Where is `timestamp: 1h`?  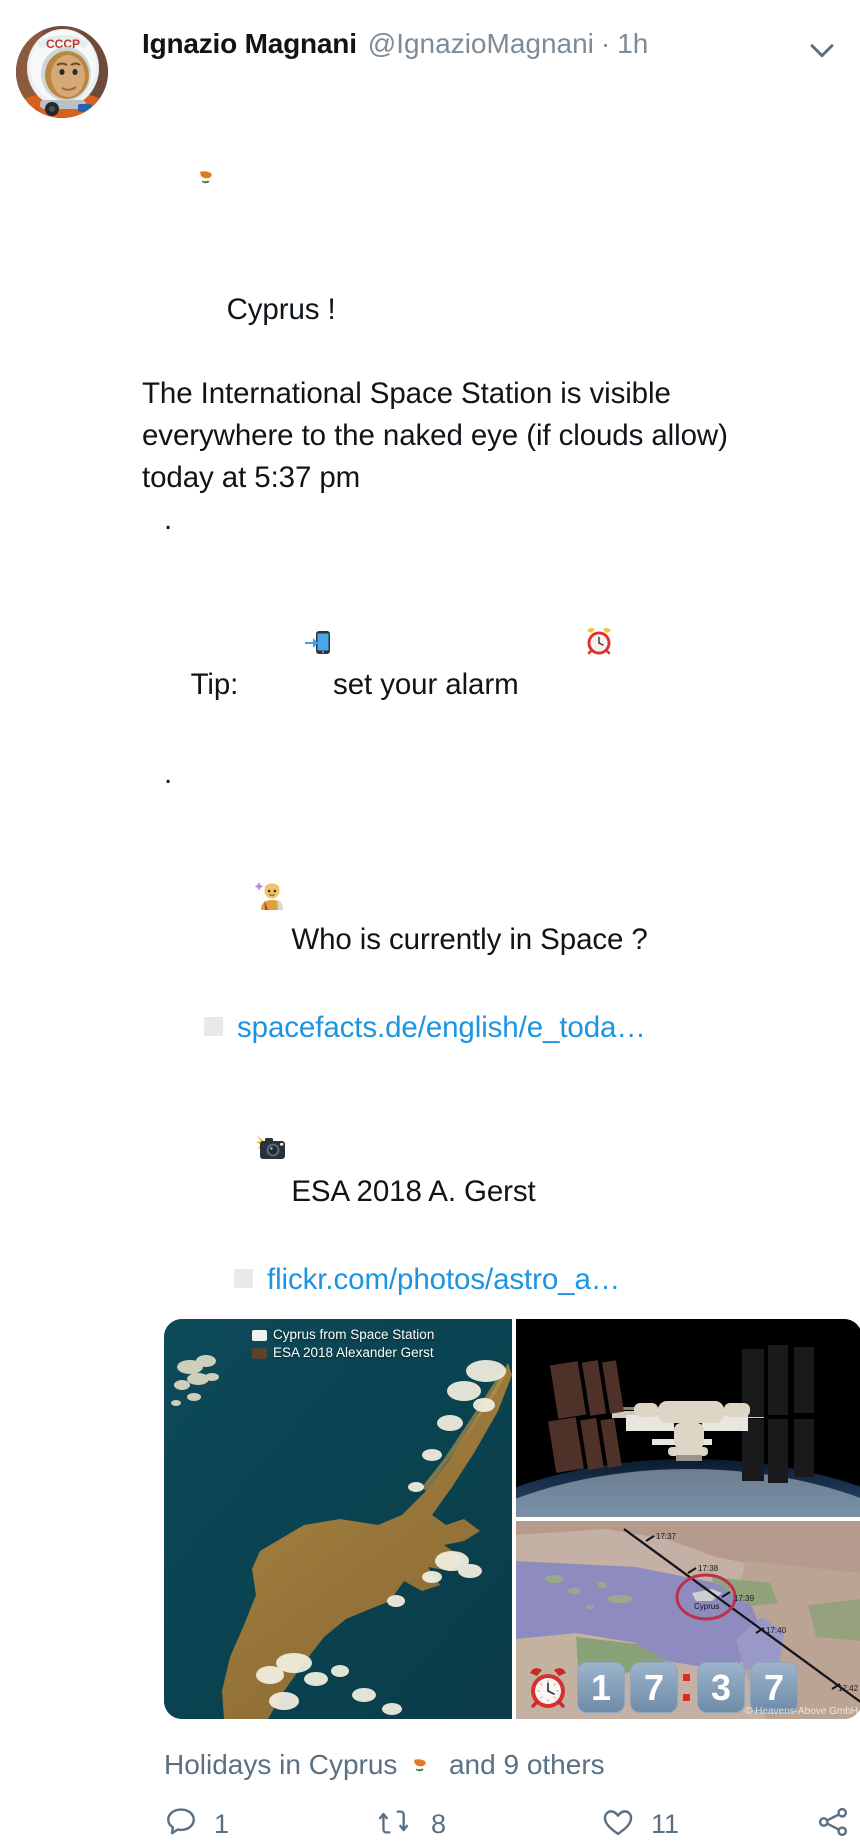 timestamp: 1h is located at coordinates (632, 44).